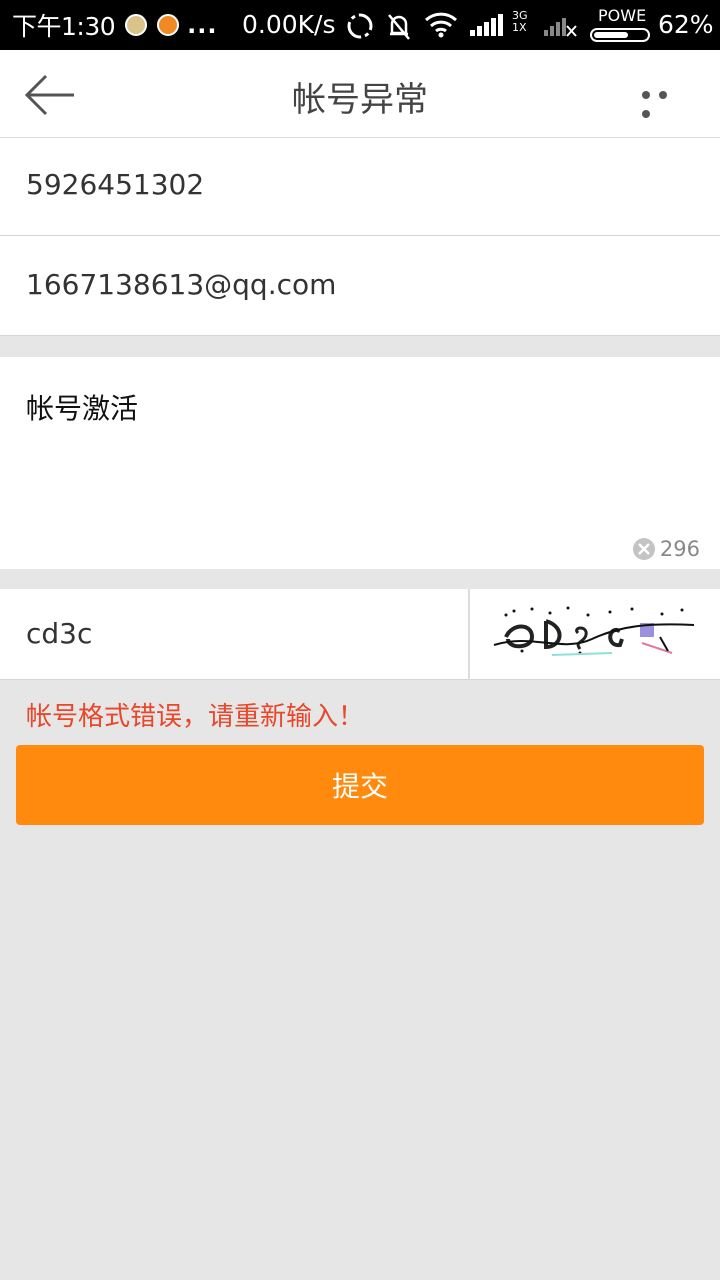  I want to click on char-counter: 296, so click(666, 549).